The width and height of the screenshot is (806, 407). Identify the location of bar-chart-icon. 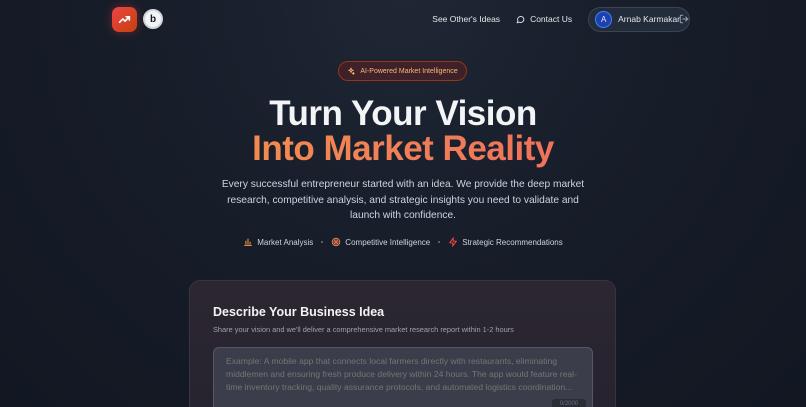
(248, 242).